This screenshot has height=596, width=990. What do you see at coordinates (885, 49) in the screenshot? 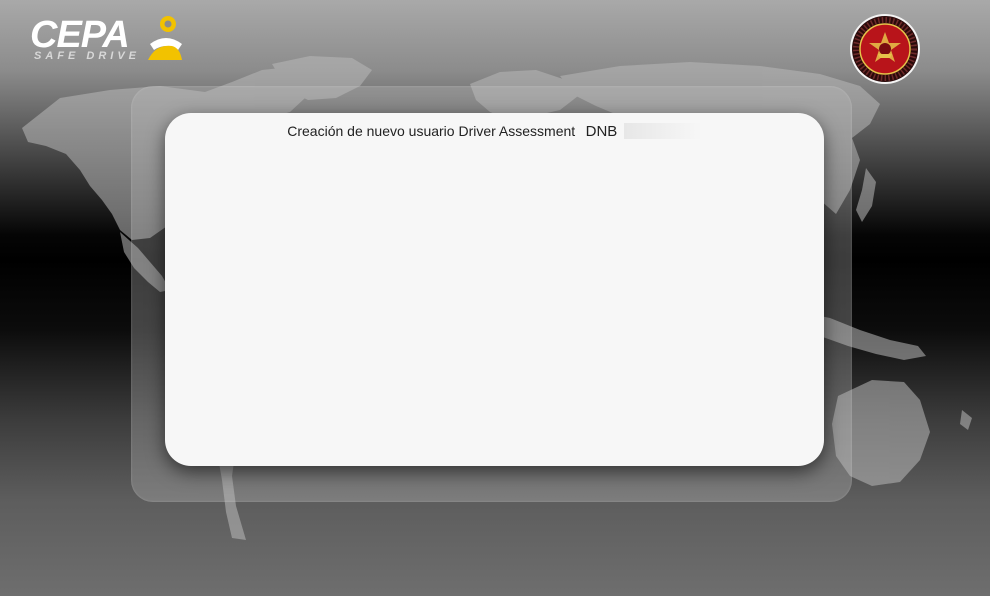
I see `emblem-icon` at bounding box center [885, 49].